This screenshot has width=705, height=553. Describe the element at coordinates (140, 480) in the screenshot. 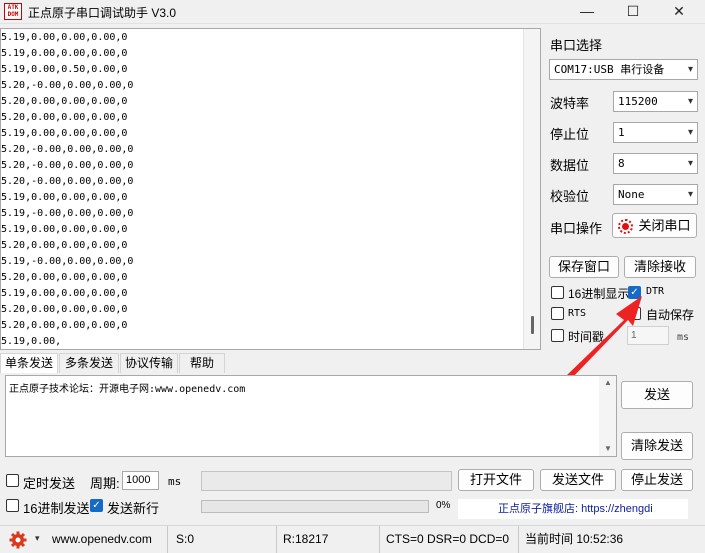

I see `period-input: 1000` at that location.